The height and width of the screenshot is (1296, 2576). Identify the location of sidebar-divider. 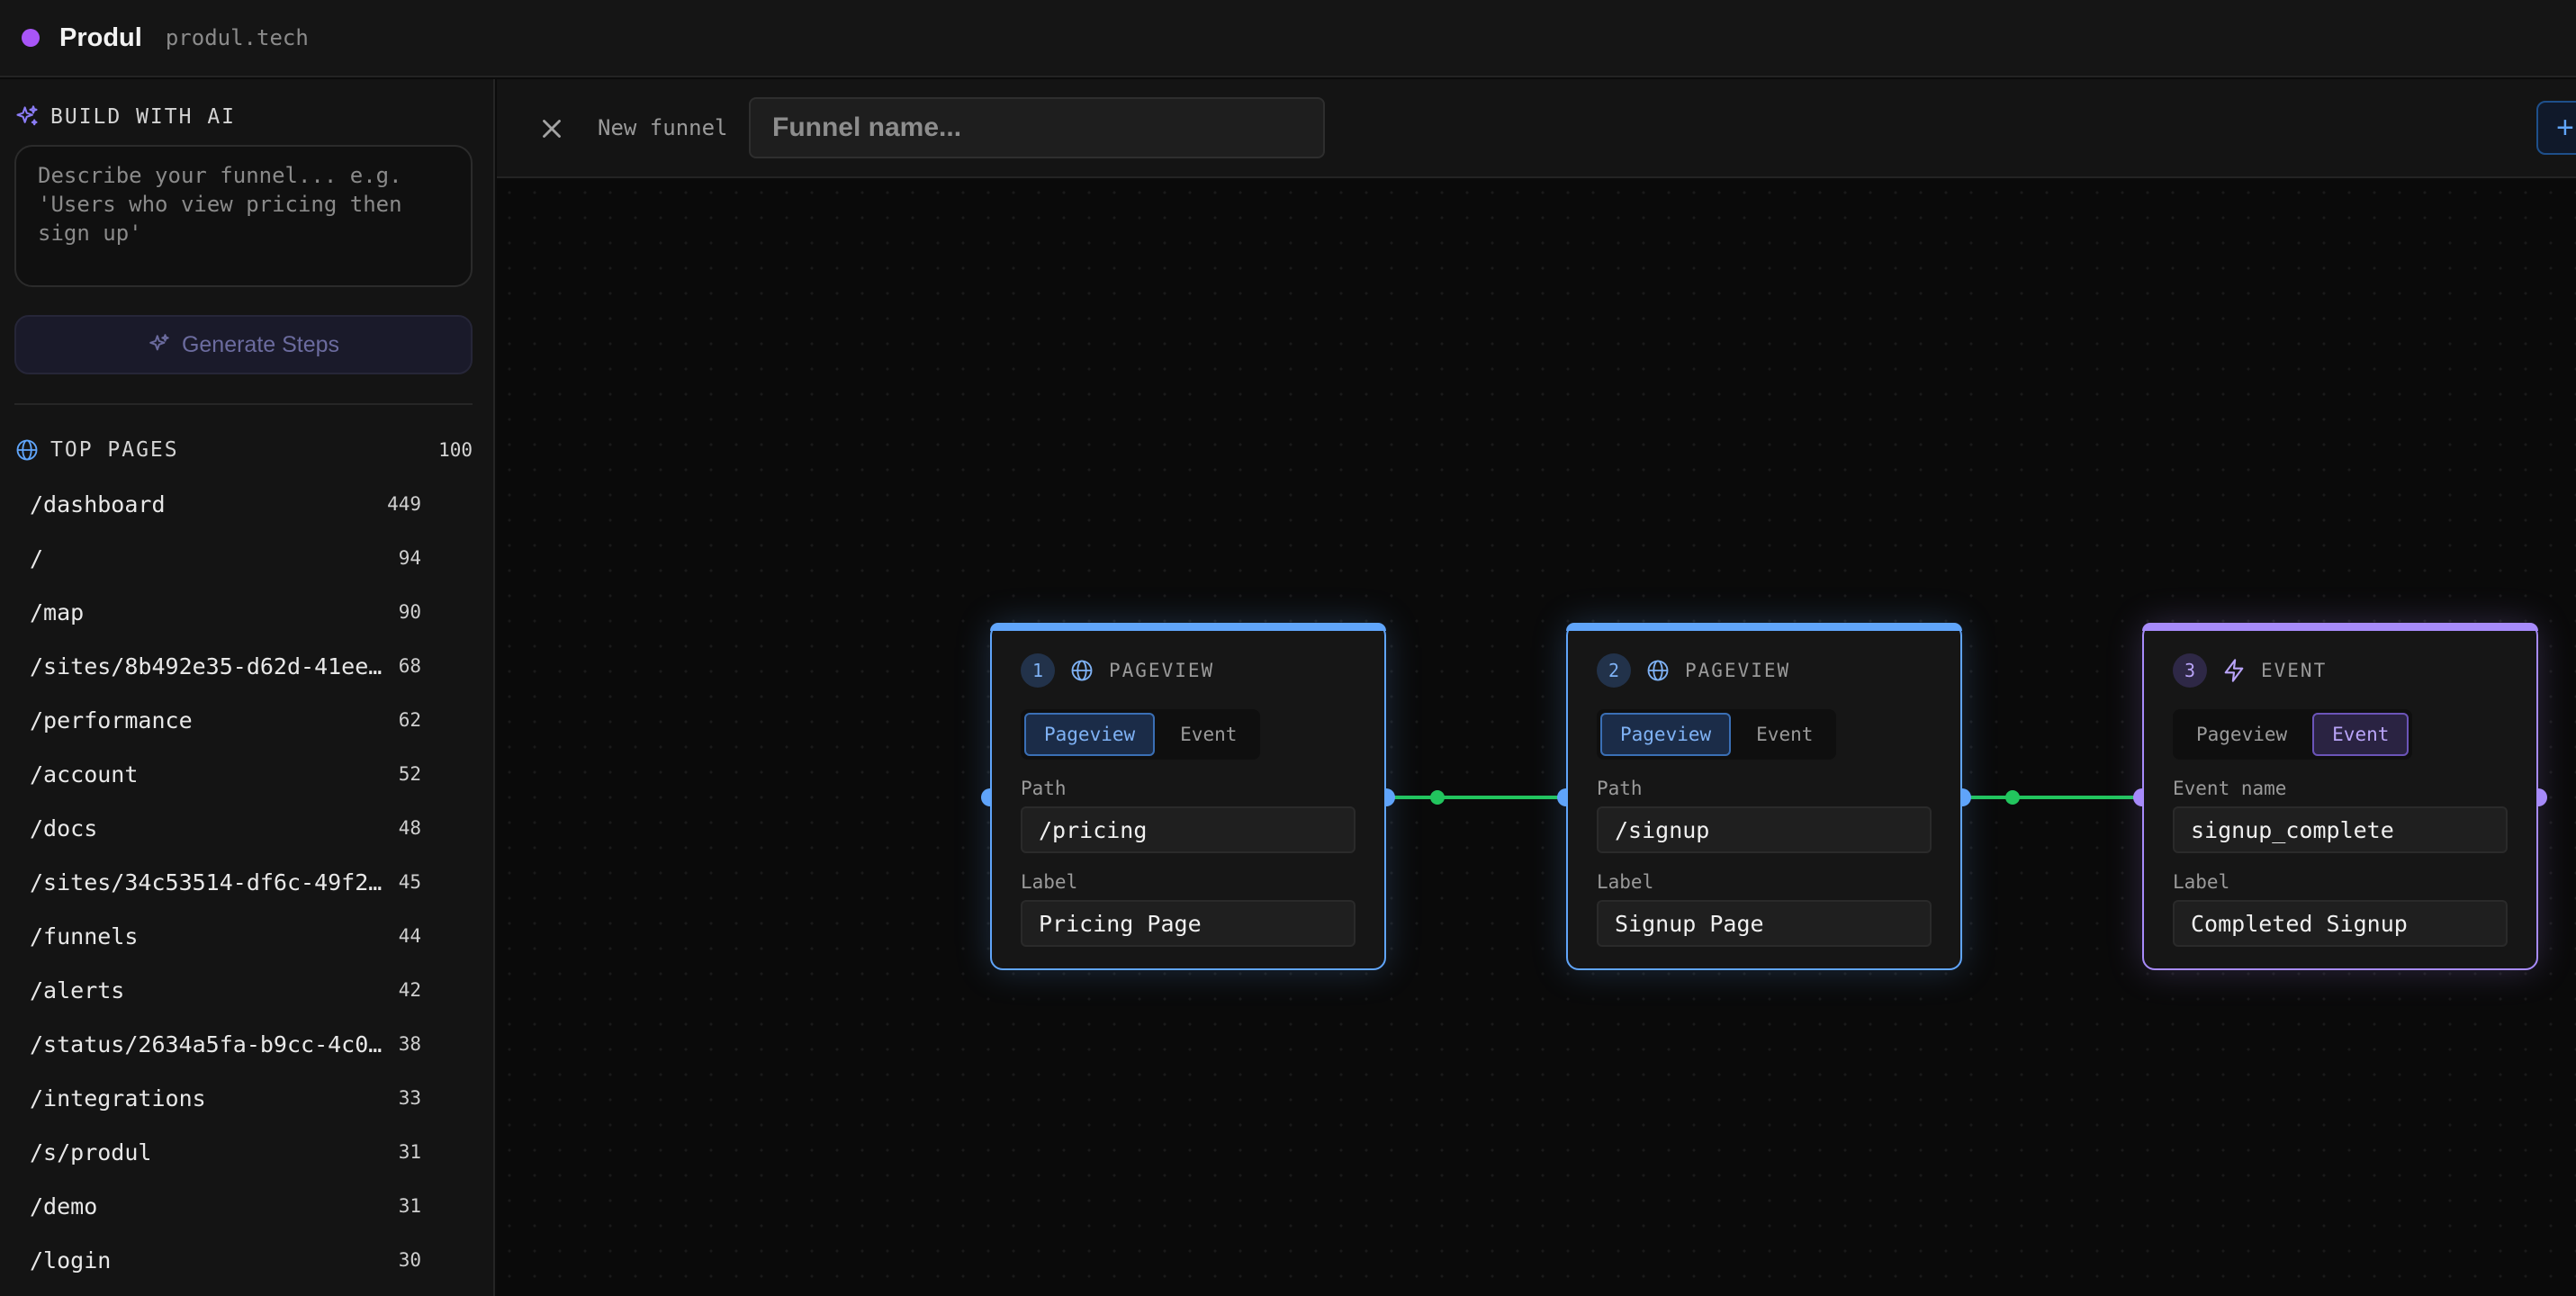
(243, 404).